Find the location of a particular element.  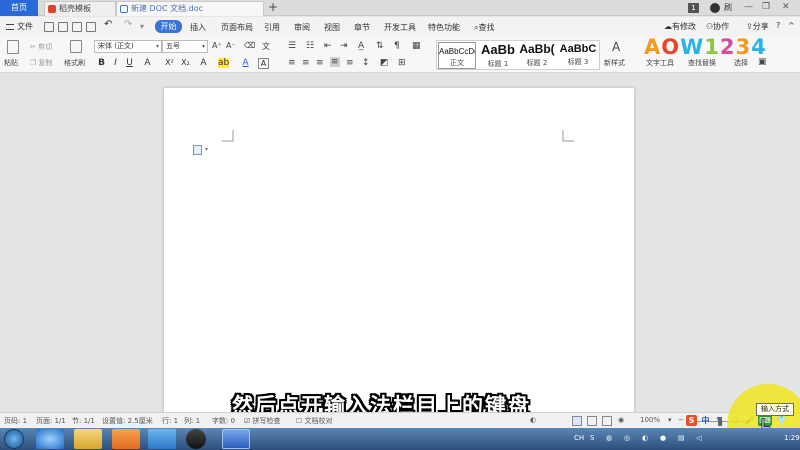

maximize-icon: ❐ is located at coordinates (766, 7).